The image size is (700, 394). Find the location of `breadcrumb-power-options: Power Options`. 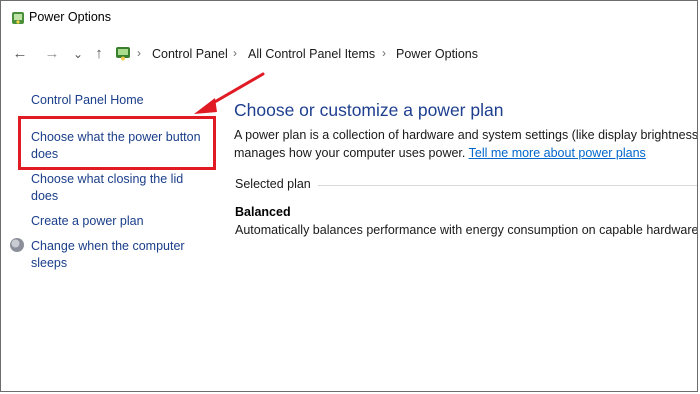

breadcrumb-power-options: Power Options is located at coordinates (437, 54).